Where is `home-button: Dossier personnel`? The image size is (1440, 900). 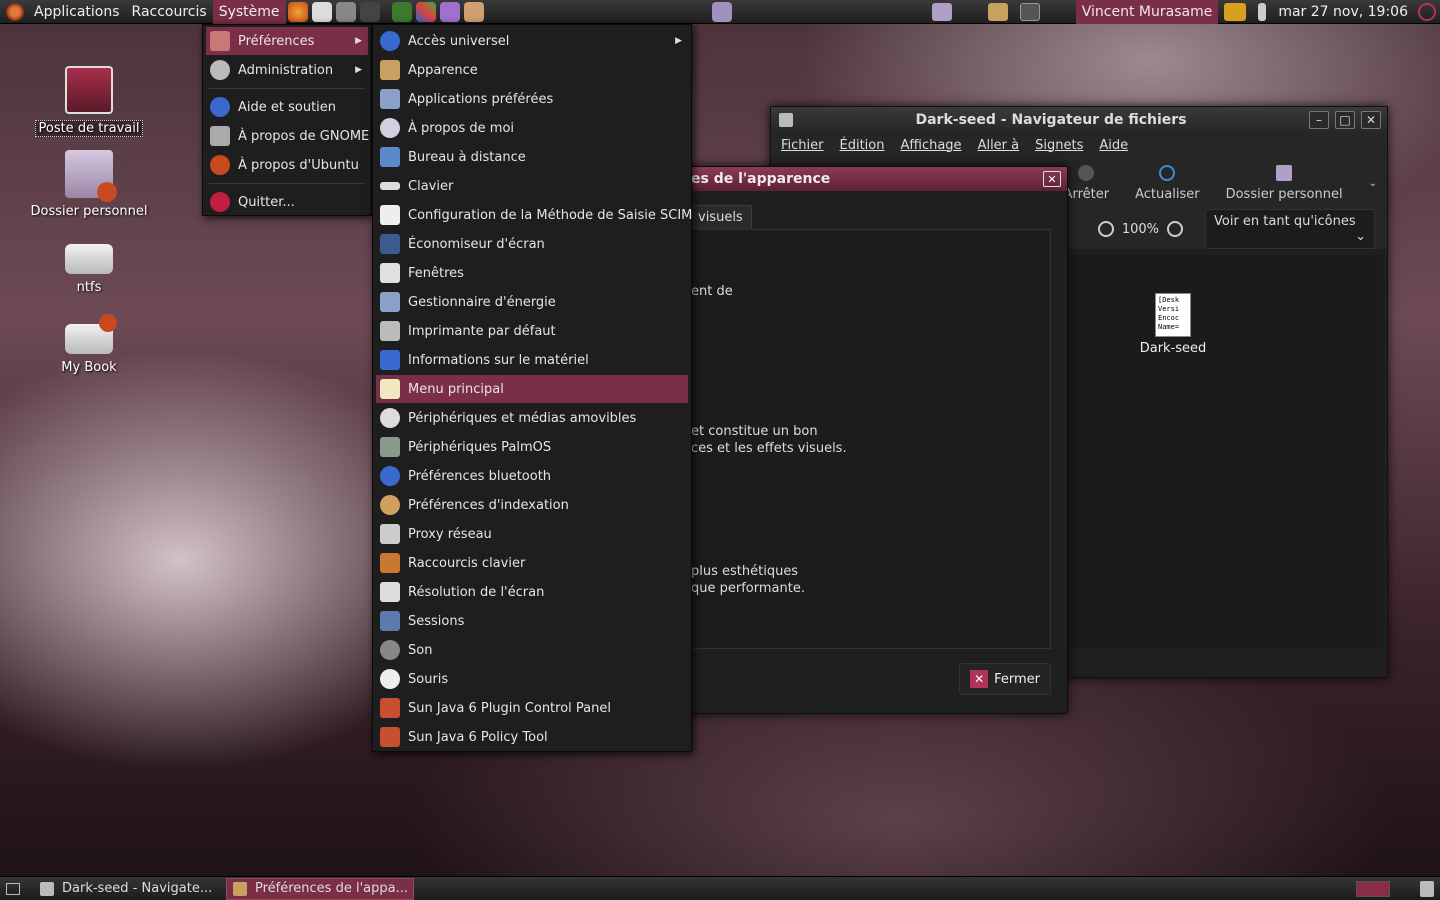
home-button: Dossier personnel is located at coordinates (1284, 183).